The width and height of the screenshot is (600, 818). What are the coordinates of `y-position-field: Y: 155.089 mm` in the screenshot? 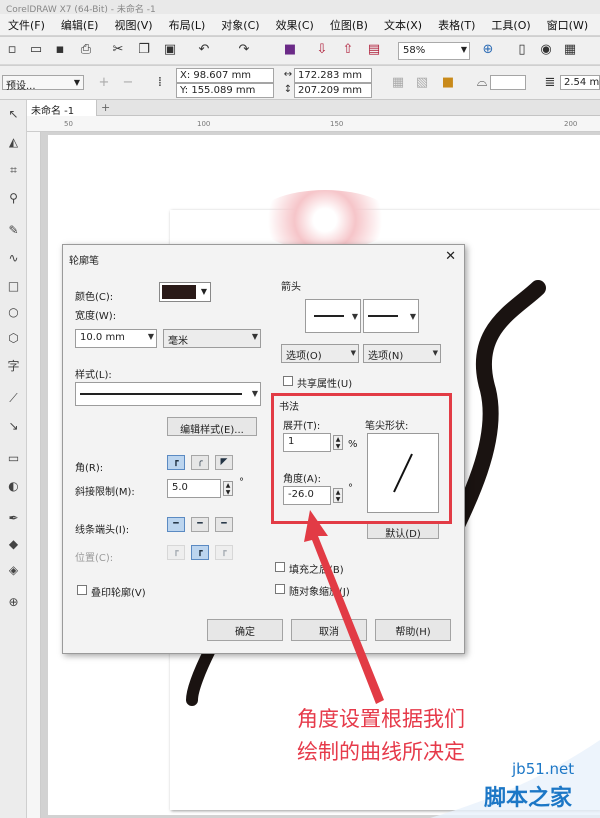 It's located at (225, 90).